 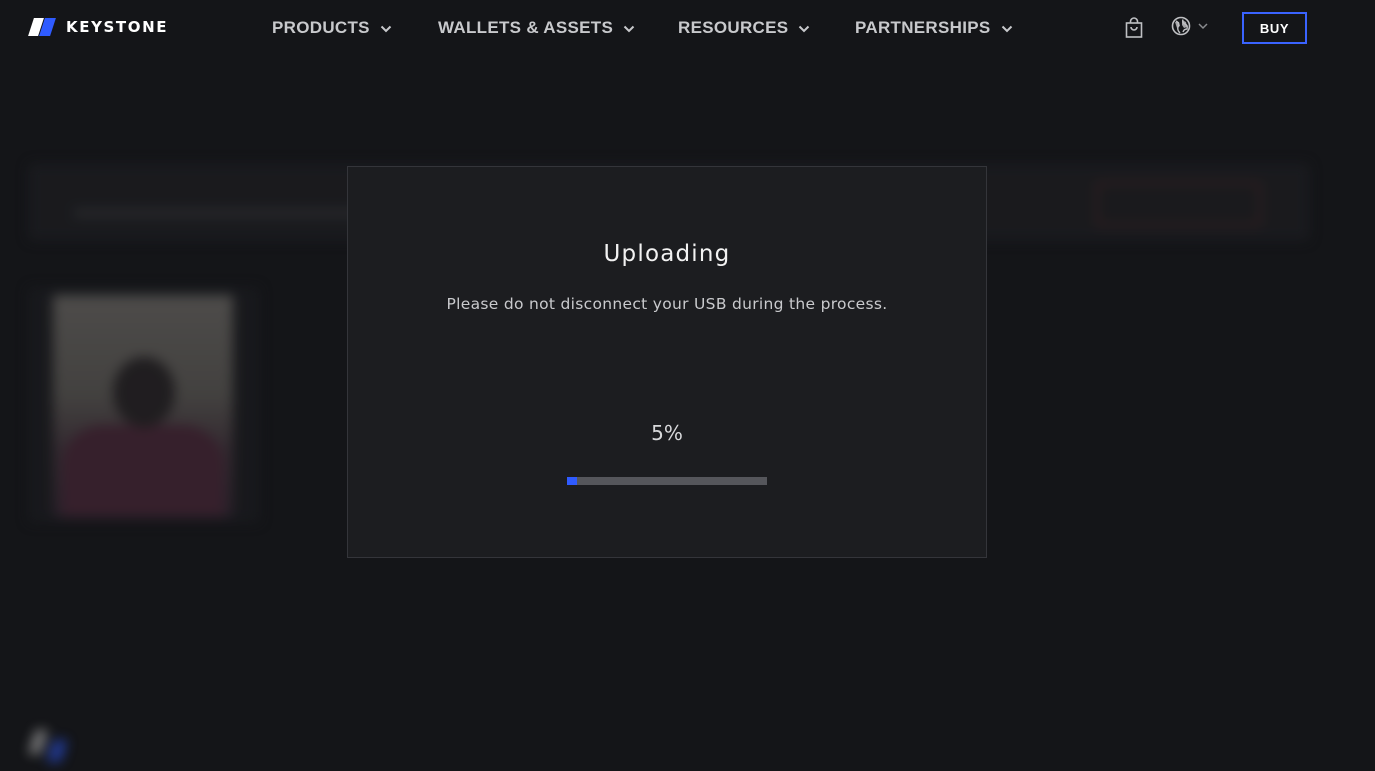 I want to click on progress-bar, so click(x=667, y=481).